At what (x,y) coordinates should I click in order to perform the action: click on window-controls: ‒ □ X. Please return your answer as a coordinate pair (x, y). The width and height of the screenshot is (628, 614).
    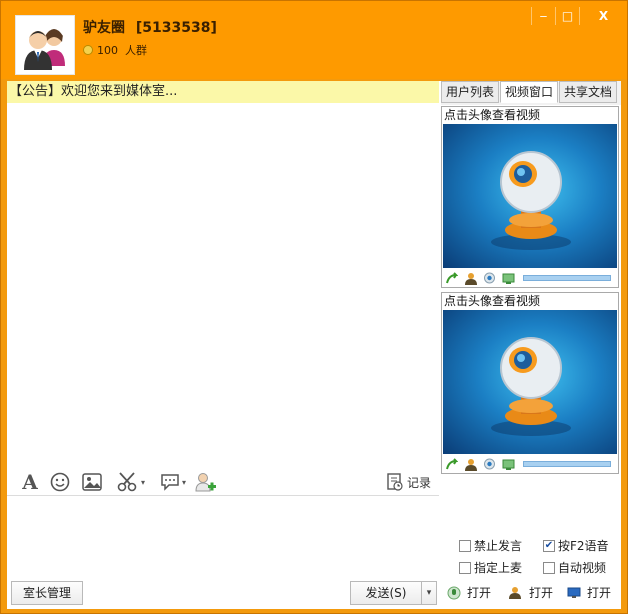
    Looking at the image, I should click on (579, 16).